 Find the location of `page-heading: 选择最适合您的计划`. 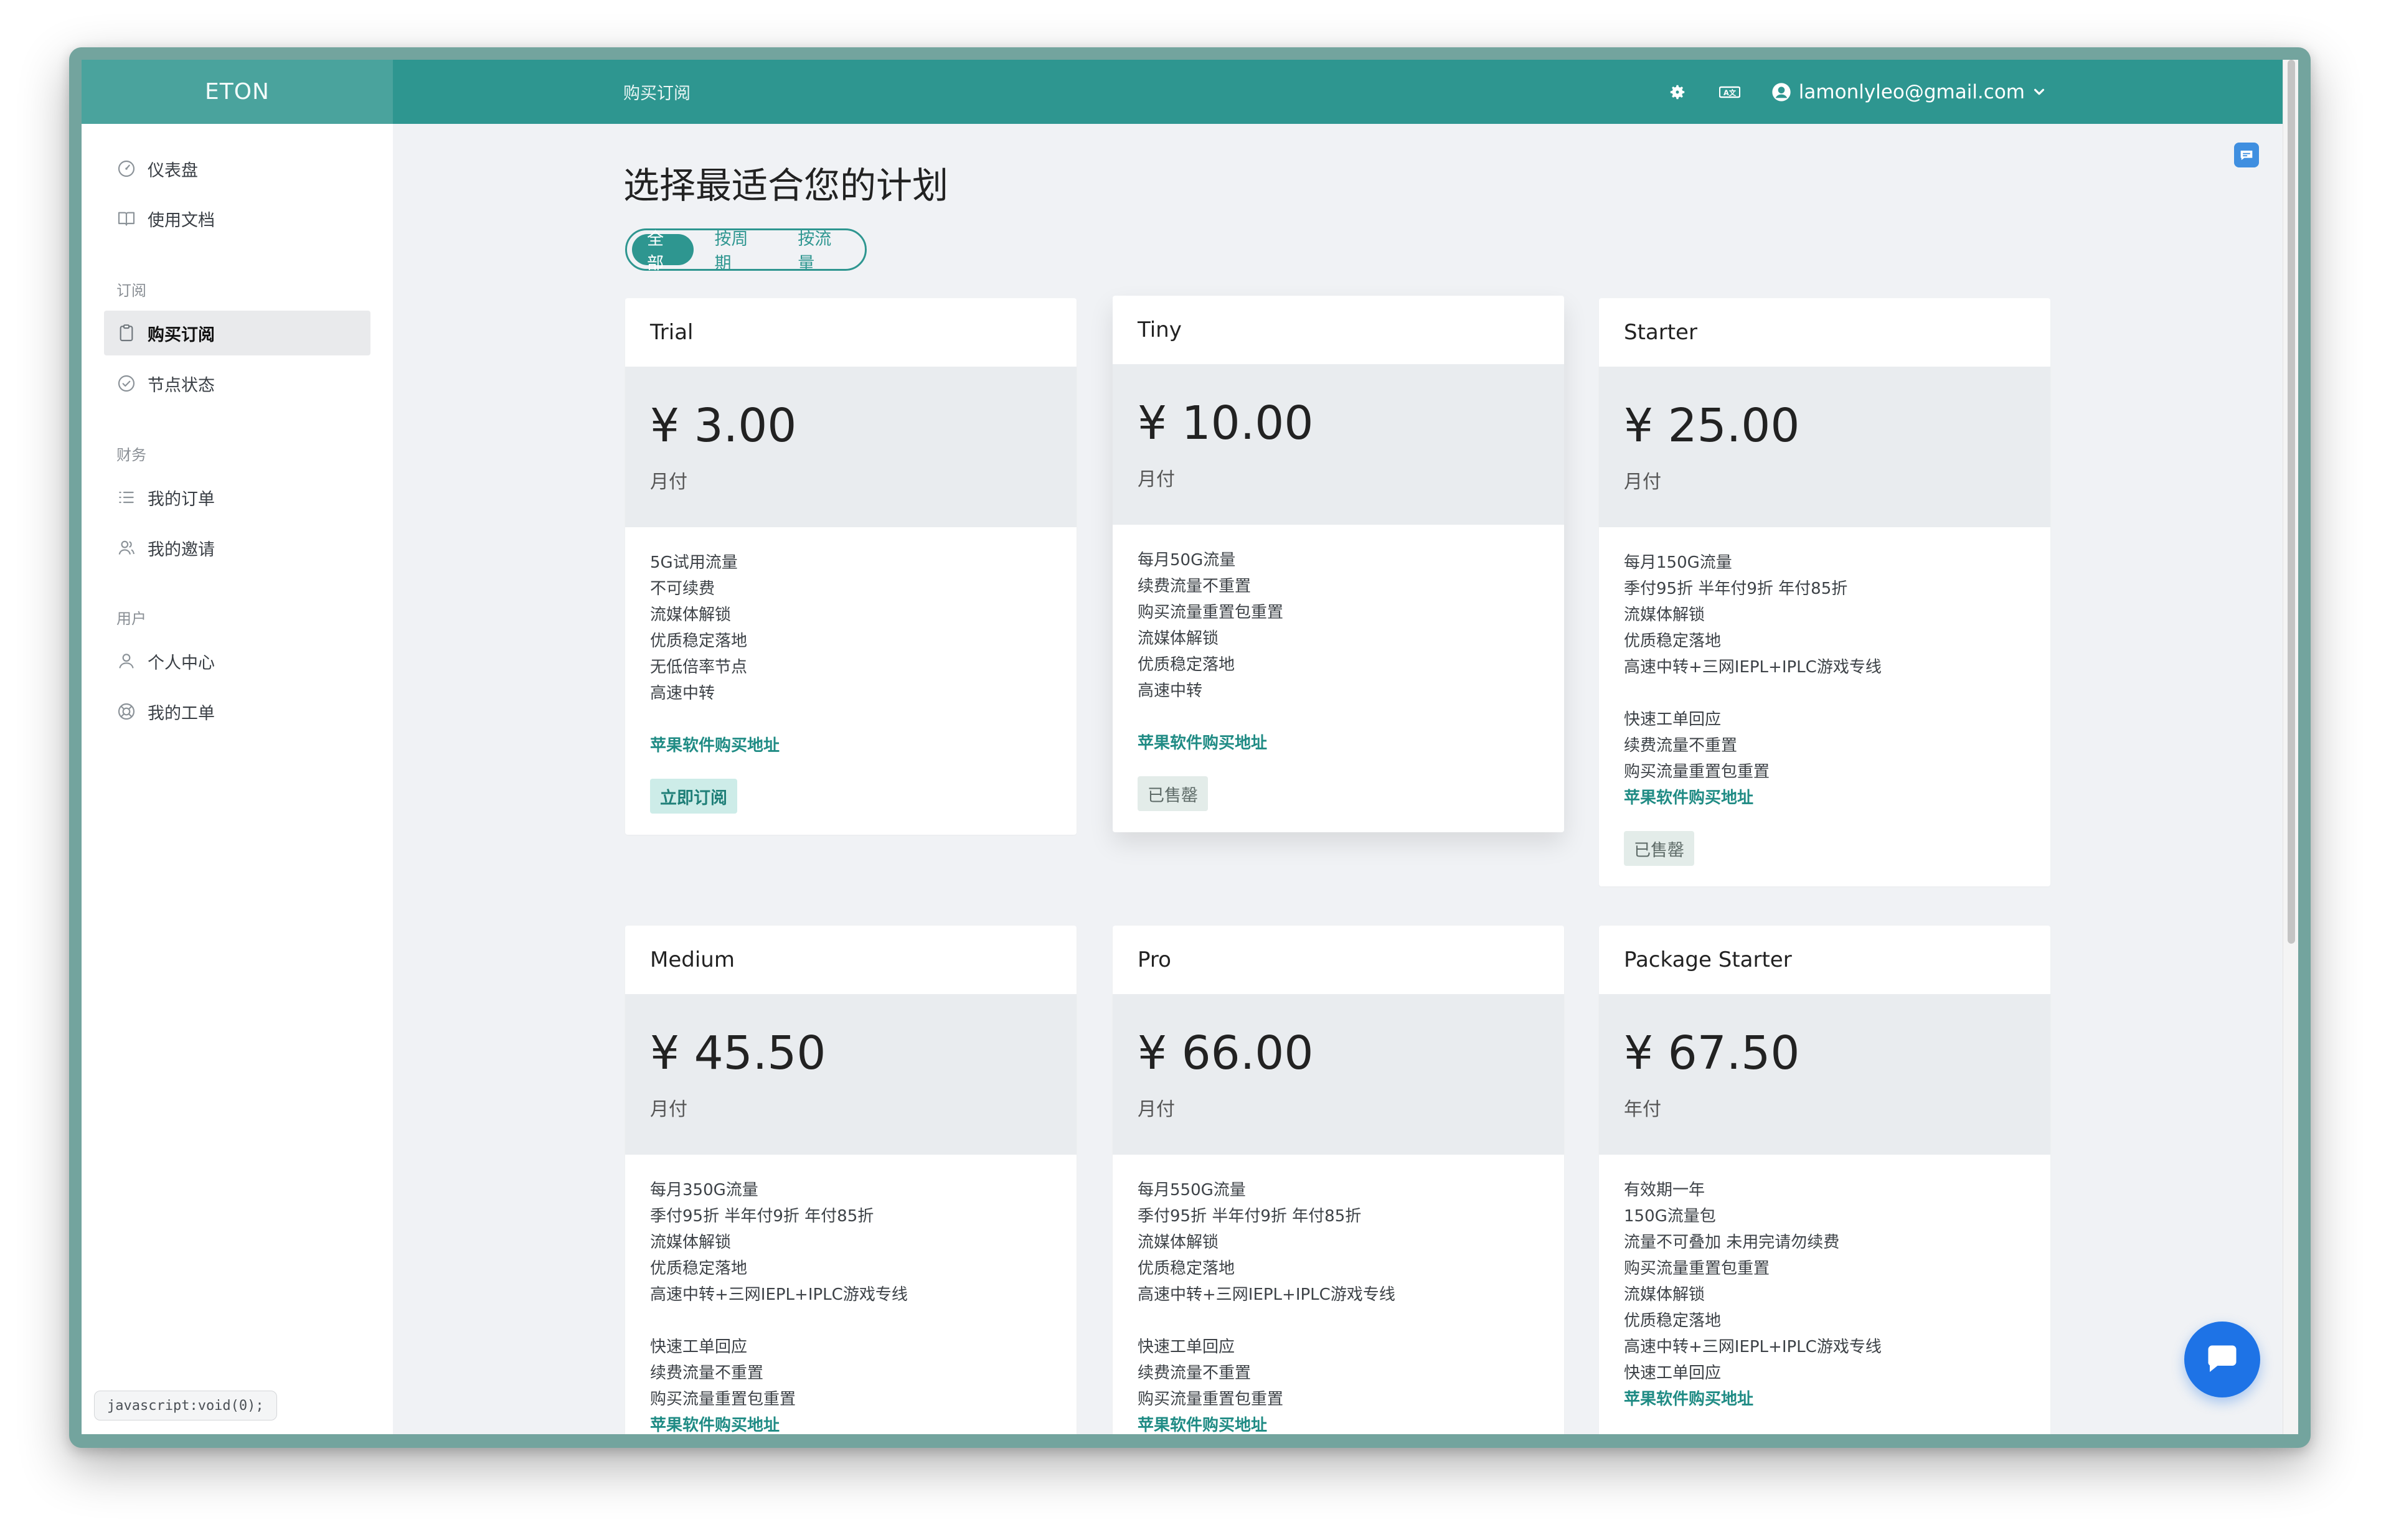

page-heading: 选择最适合您的计划 is located at coordinates (786, 185).